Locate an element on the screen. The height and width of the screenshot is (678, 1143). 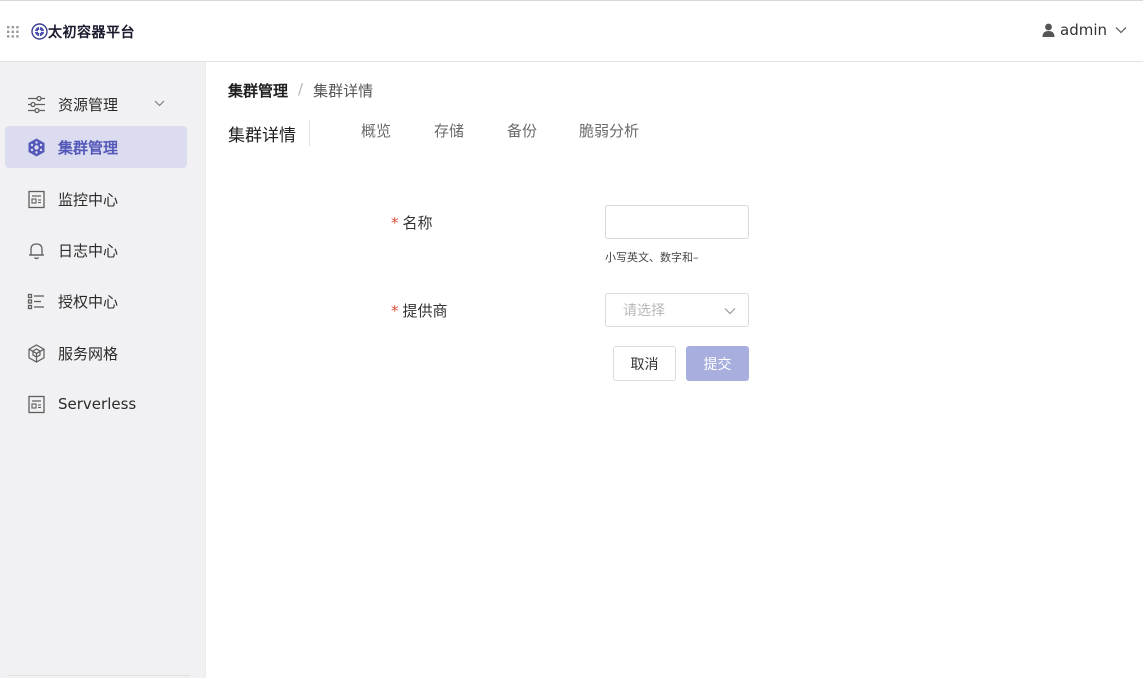
user-menu: admin is located at coordinates (1084, 30).